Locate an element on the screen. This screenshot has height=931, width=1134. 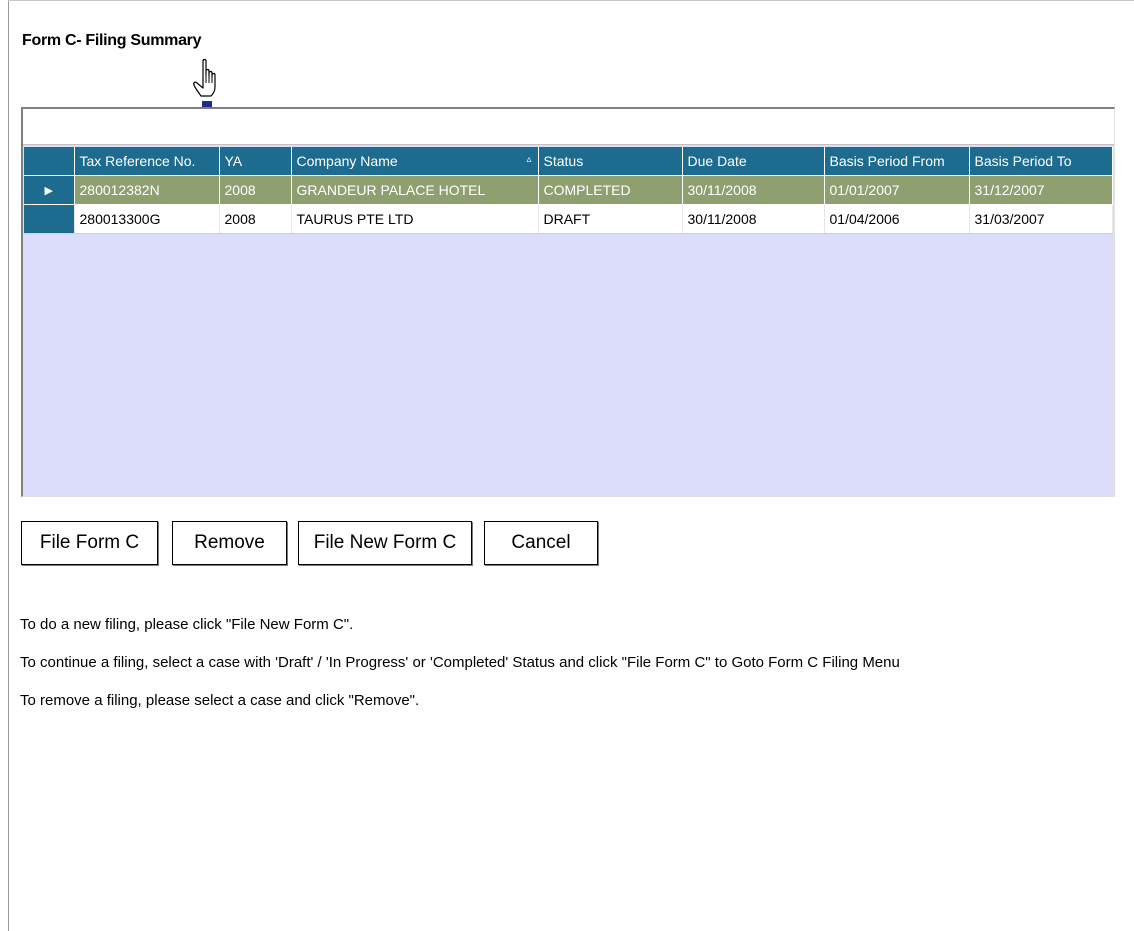
column-header-status: Status is located at coordinates (610, 161).